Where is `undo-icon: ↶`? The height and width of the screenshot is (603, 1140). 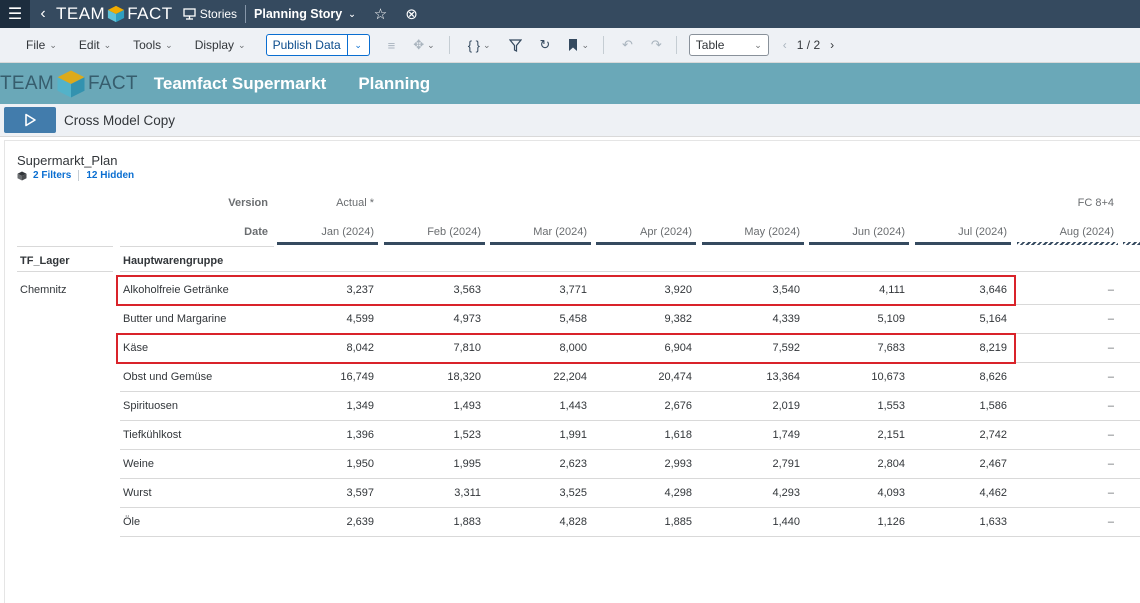 undo-icon: ↶ is located at coordinates (627, 45).